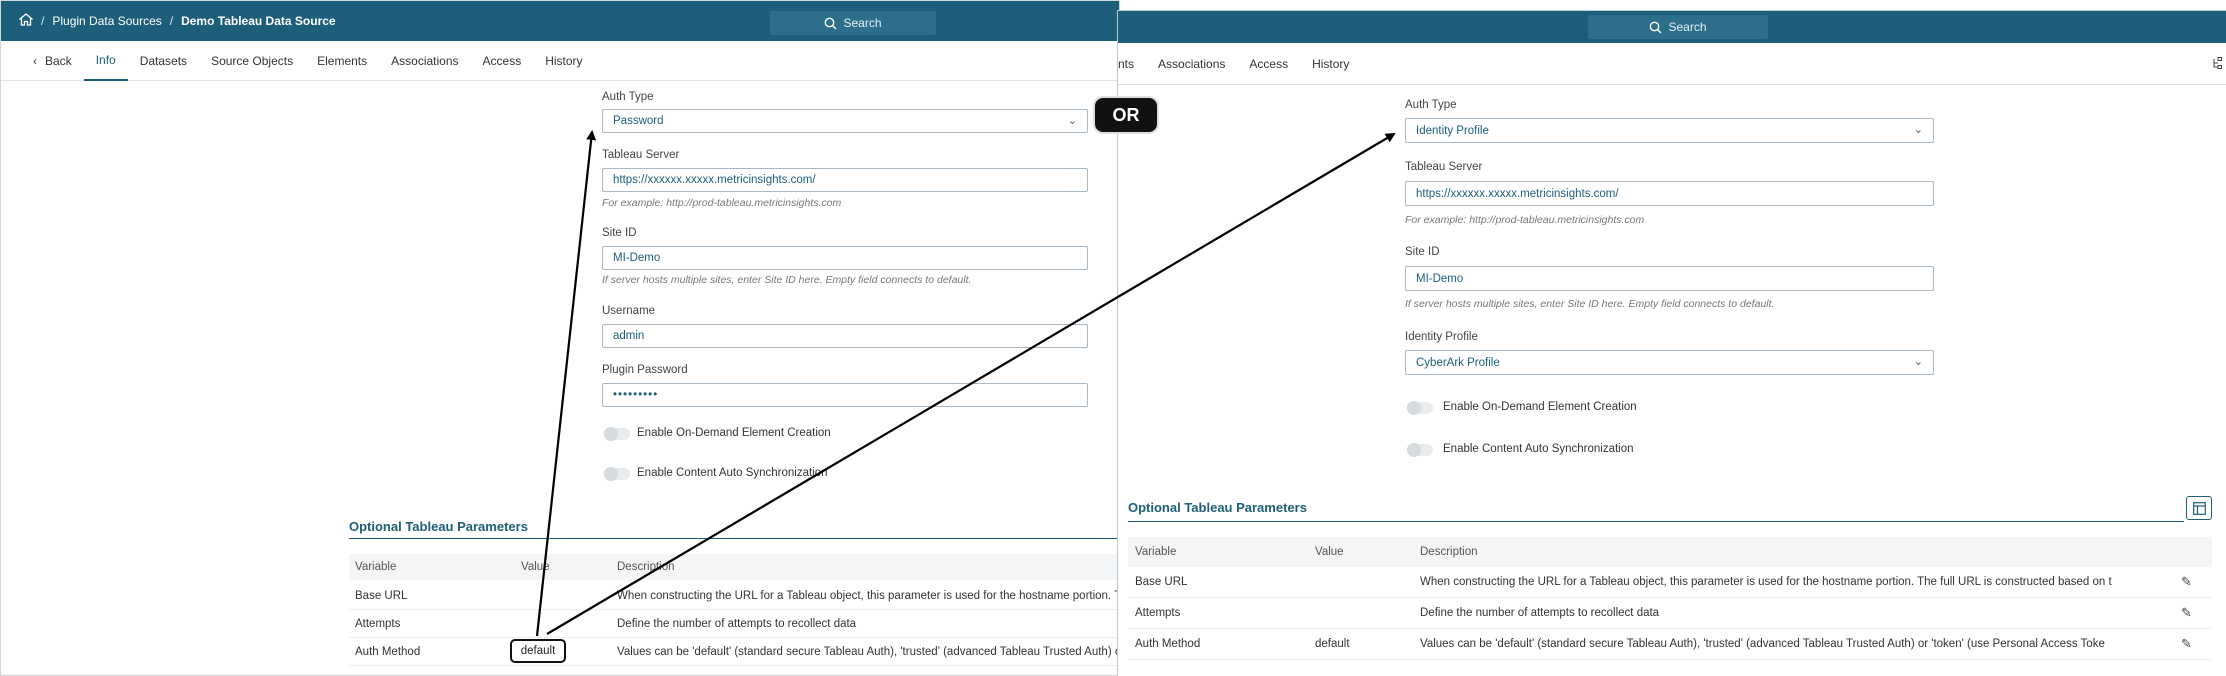 The image size is (2226, 676). I want to click on highlighted-default-value: default, so click(538, 651).